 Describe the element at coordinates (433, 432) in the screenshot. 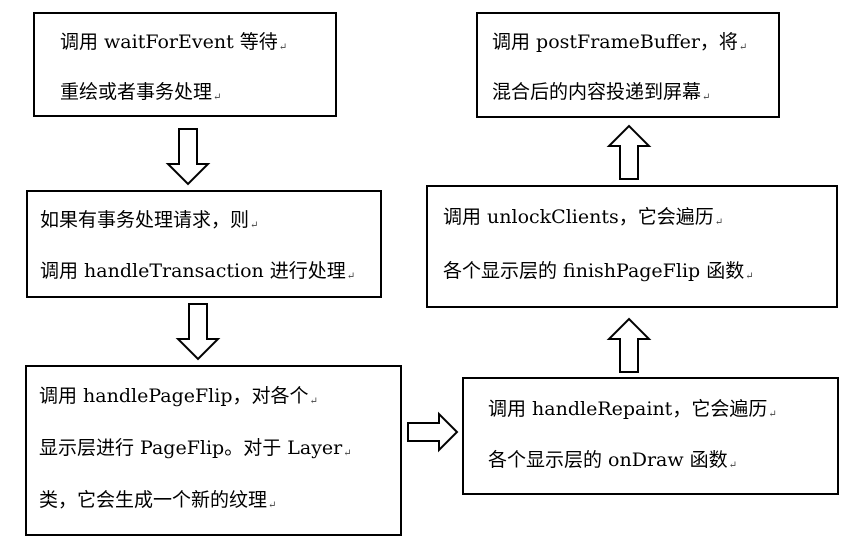

I see `right-arrow-icon` at that location.